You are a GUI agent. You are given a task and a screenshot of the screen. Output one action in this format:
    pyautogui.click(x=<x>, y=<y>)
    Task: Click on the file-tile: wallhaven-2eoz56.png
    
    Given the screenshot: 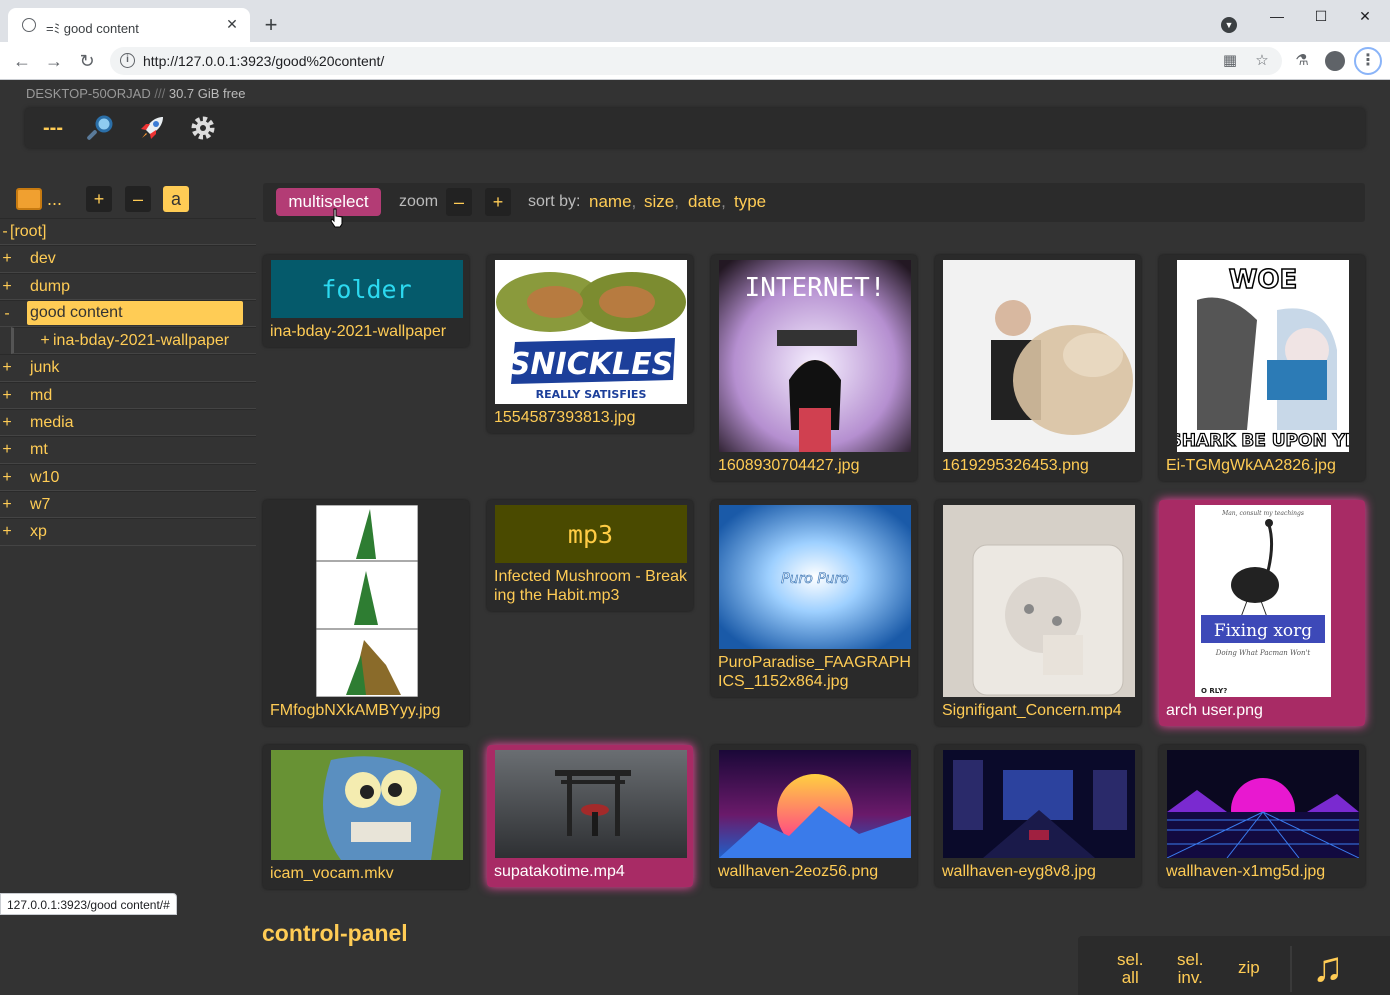 What is the action you would take?
    pyautogui.click(x=814, y=816)
    